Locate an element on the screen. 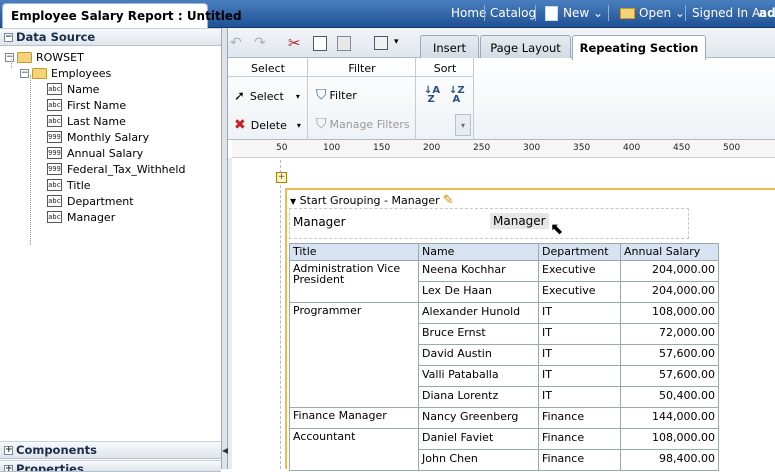 Image resolution: width=775 pixels, height=472 pixels. tree-field: abc First Name is located at coordinates (133, 105).